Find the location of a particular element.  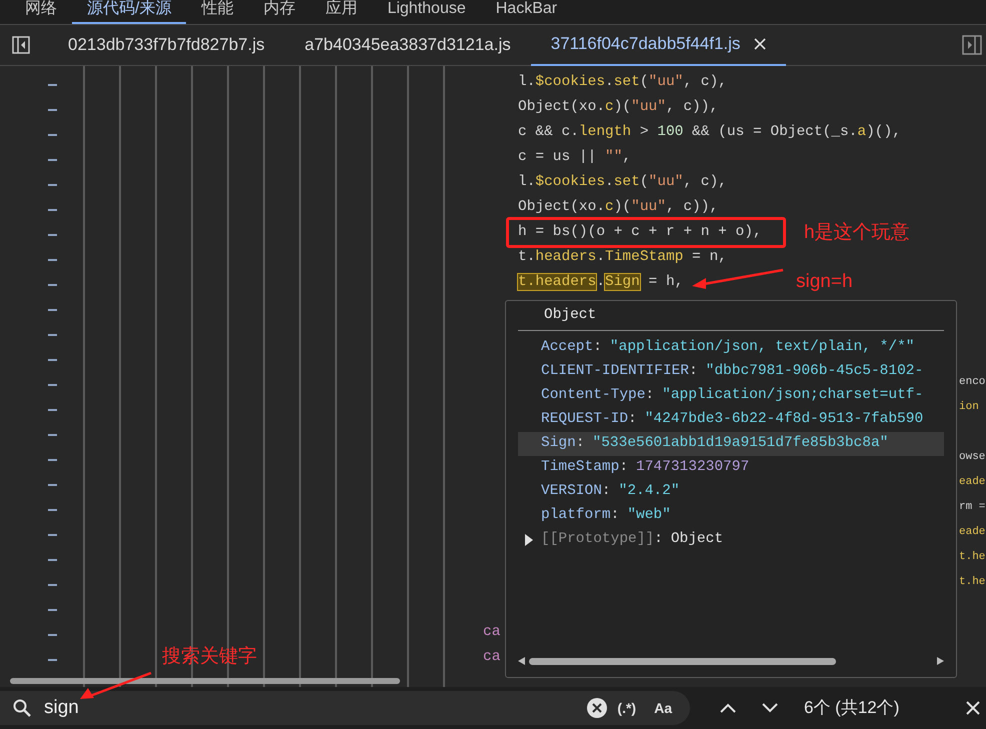

annotation-arrow is located at coordinates (116, 686).